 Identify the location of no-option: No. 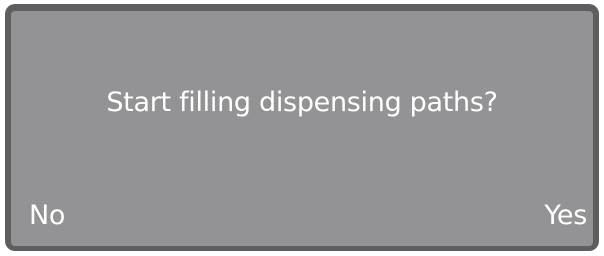
(47, 215).